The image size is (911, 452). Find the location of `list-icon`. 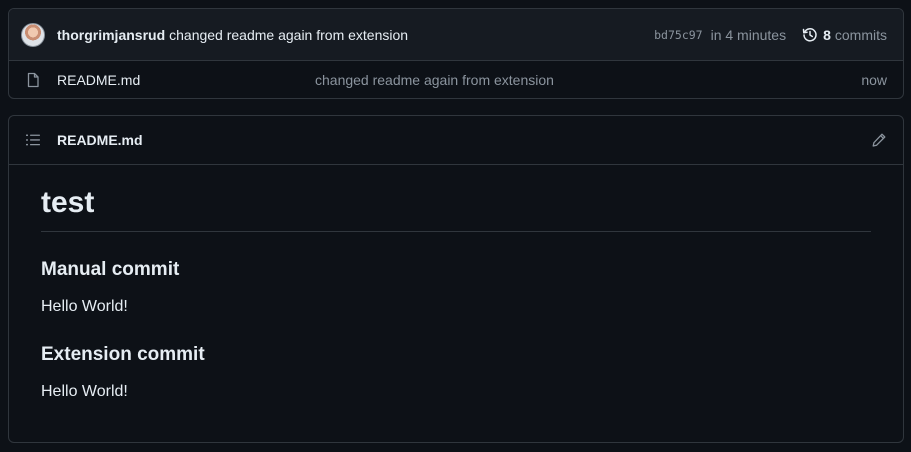

list-icon is located at coordinates (33, 140).